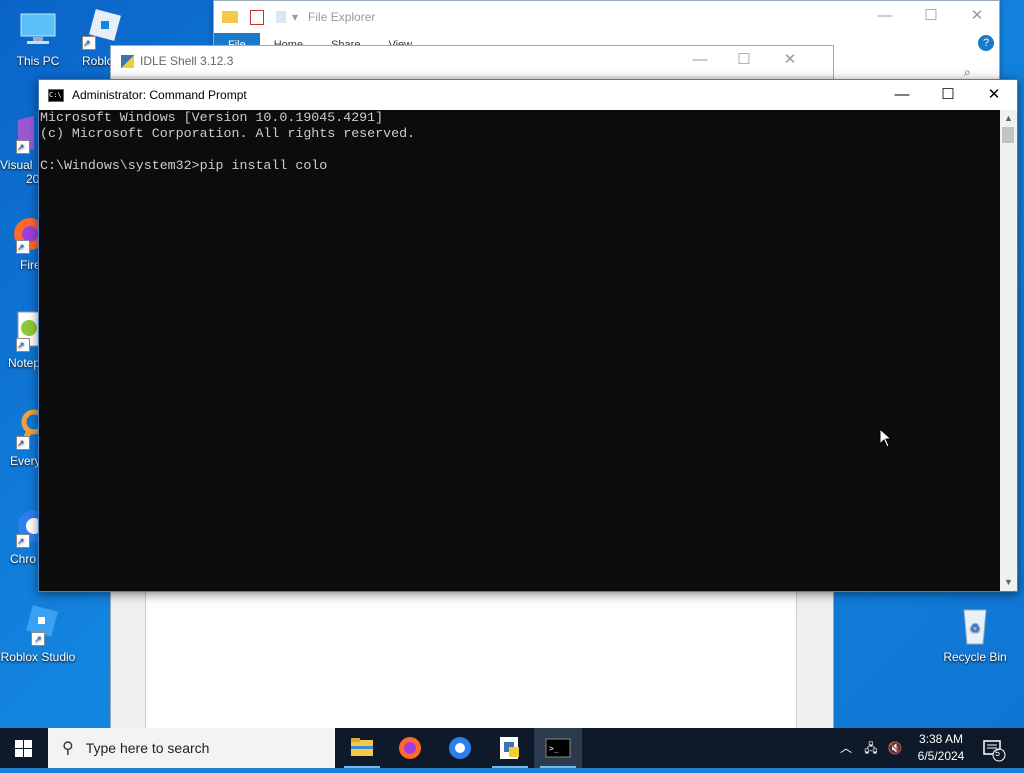  What do you see at coordinates (1008, 118) in the screenshot?
I see `scroll-up-icon: ▲` at bounding box center [1008, 118].